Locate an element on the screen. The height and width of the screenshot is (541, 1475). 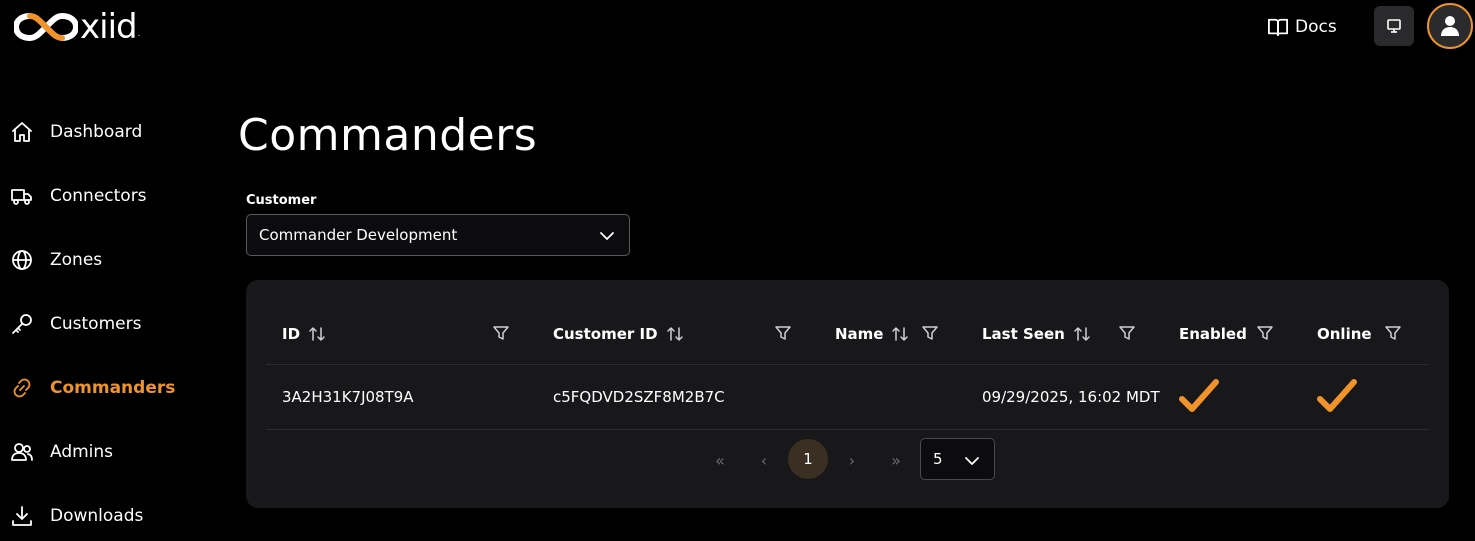
double-chevron-right-icon: » is located at coordinates (896, 460).